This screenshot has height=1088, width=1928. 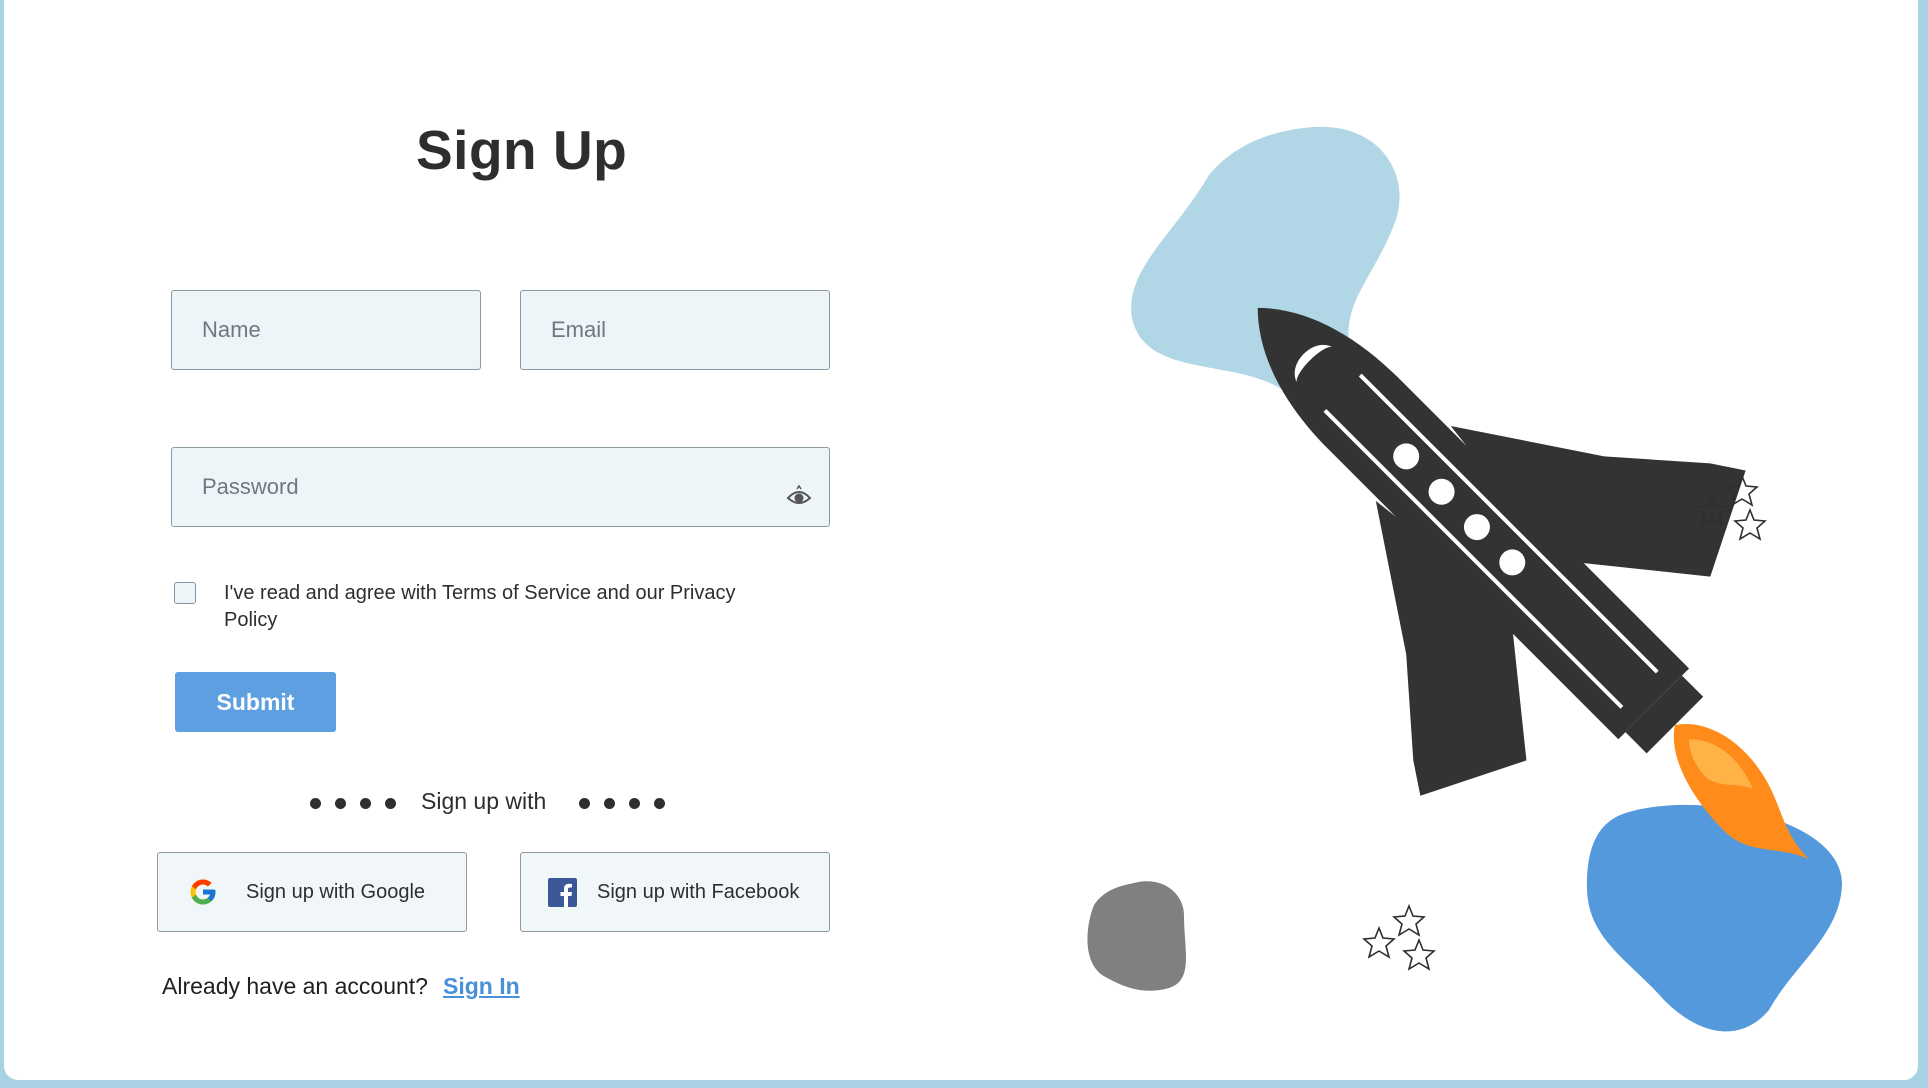 What do you see at coordinates (481, 986) in the screenshot?
I see `signin-link: Sign In` at bounding box center [481, 986].